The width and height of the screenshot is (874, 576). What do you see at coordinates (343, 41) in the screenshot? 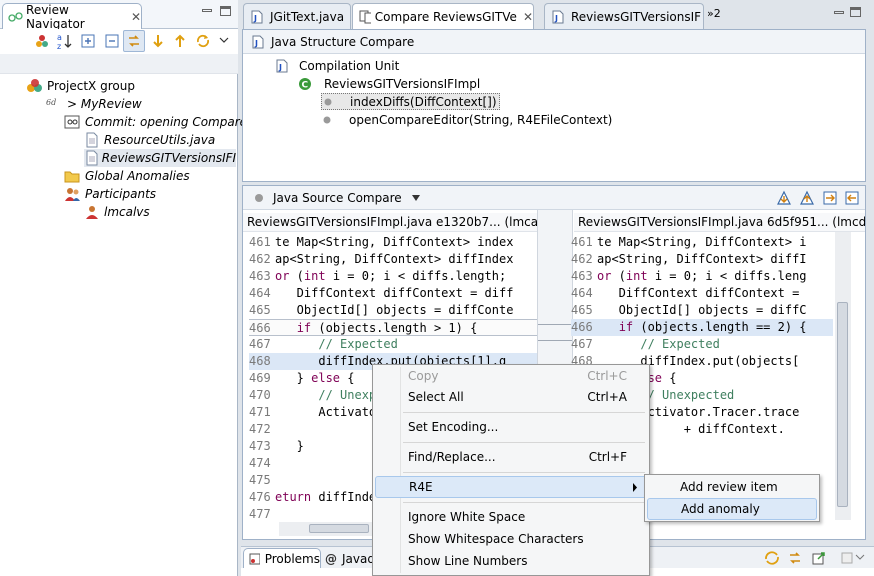
I see `structure-compare-title: Java Structure Compare` at bounding box center [343, 41].